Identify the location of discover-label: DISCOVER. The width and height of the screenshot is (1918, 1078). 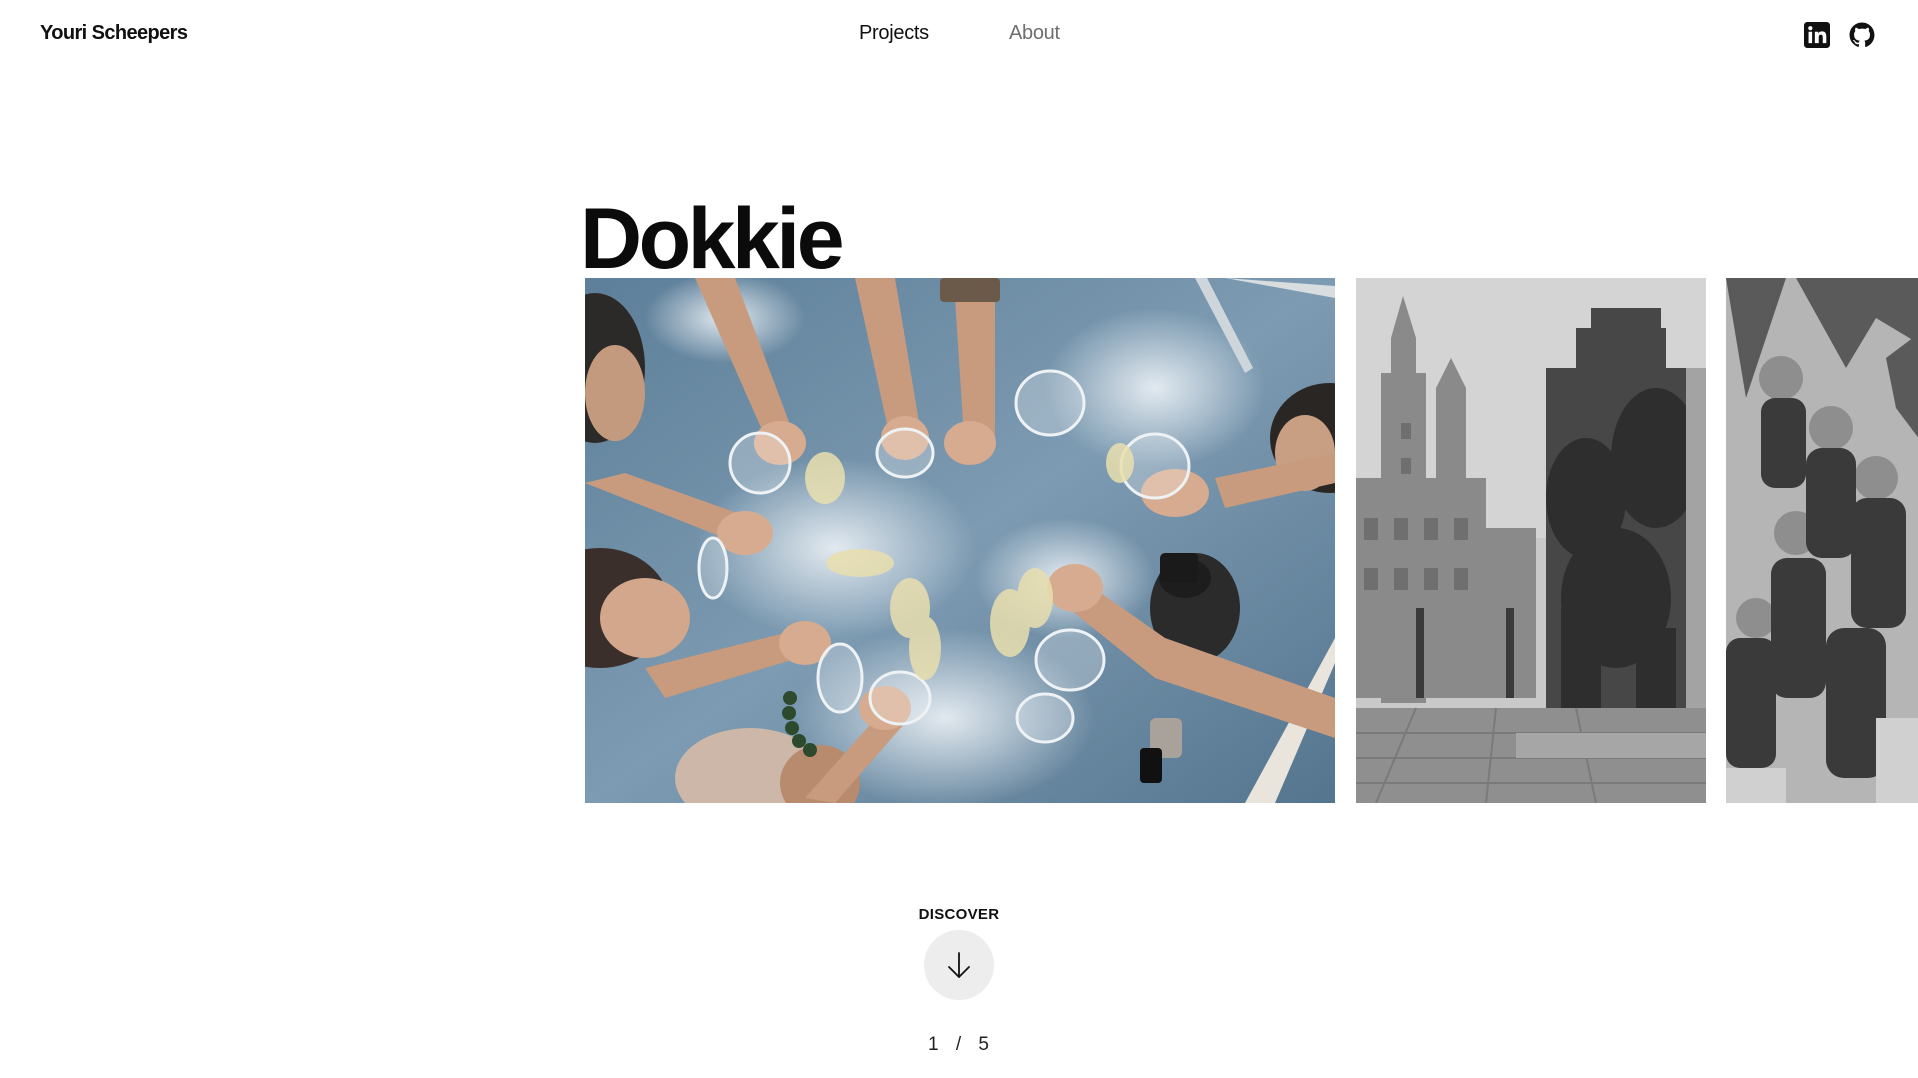
(959, 914).